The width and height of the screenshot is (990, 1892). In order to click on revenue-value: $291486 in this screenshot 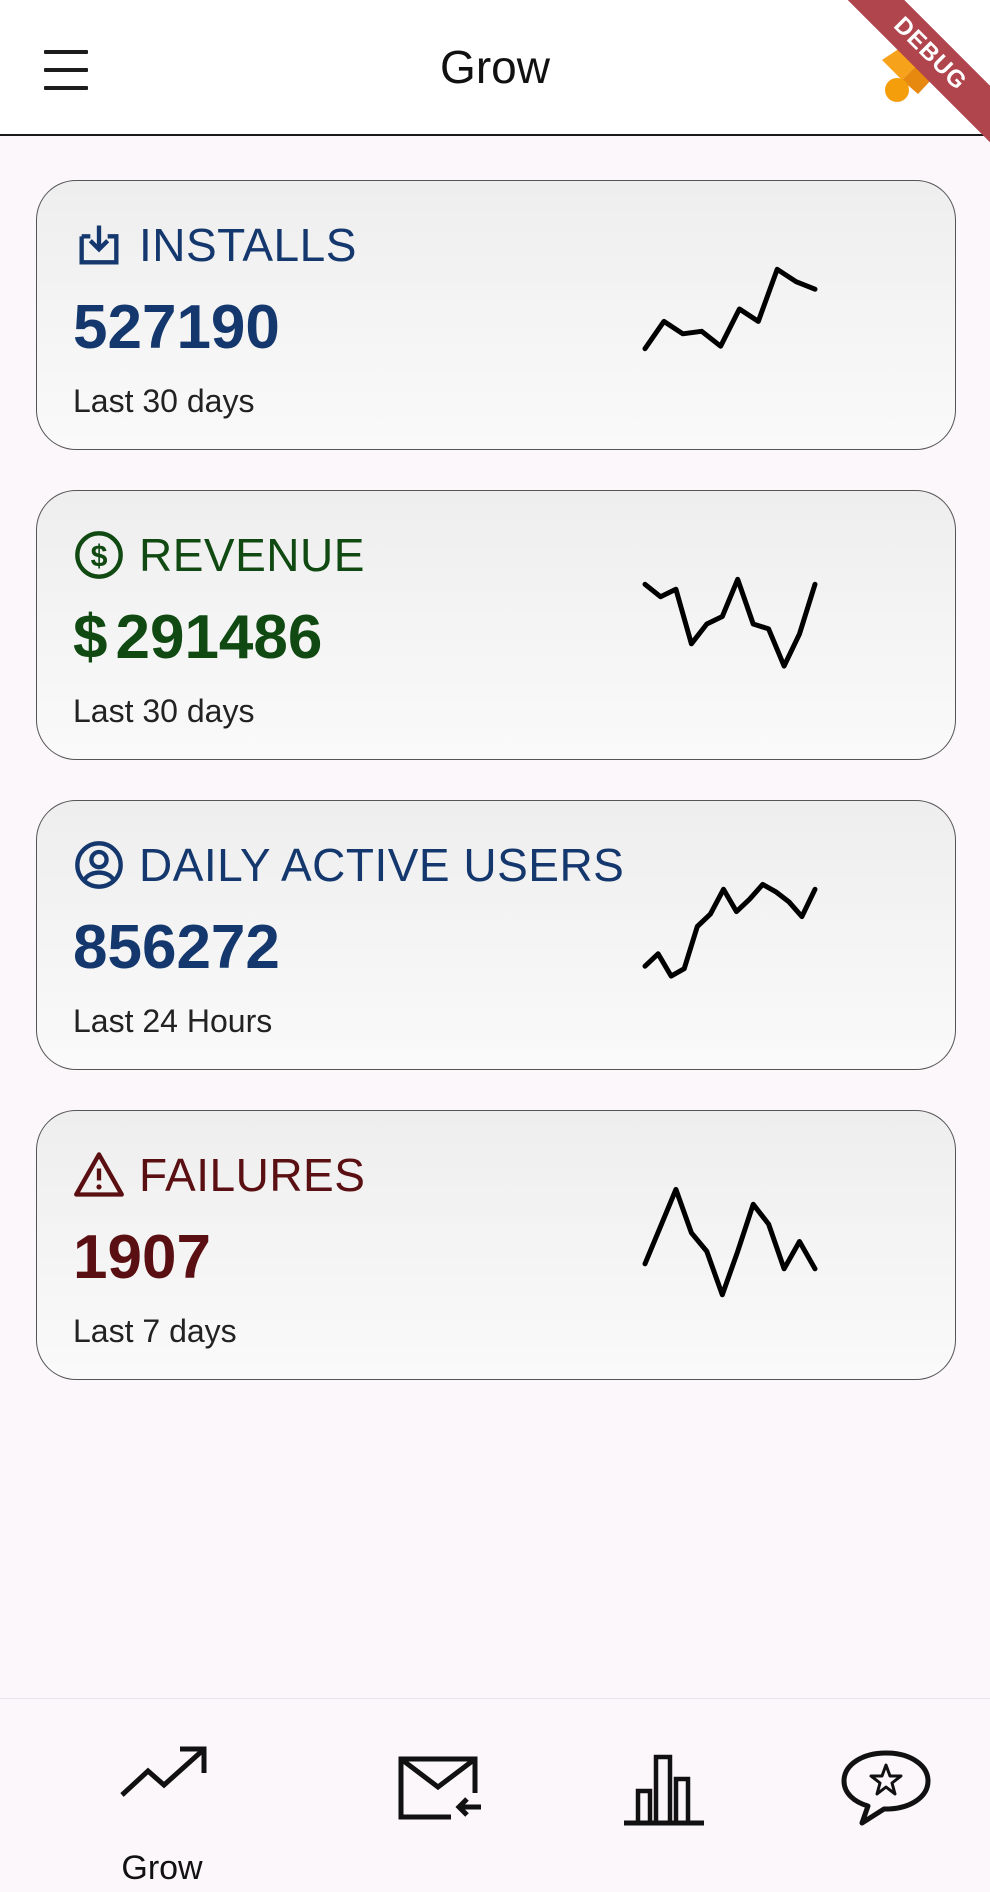, I will do `click(197, 638)`.